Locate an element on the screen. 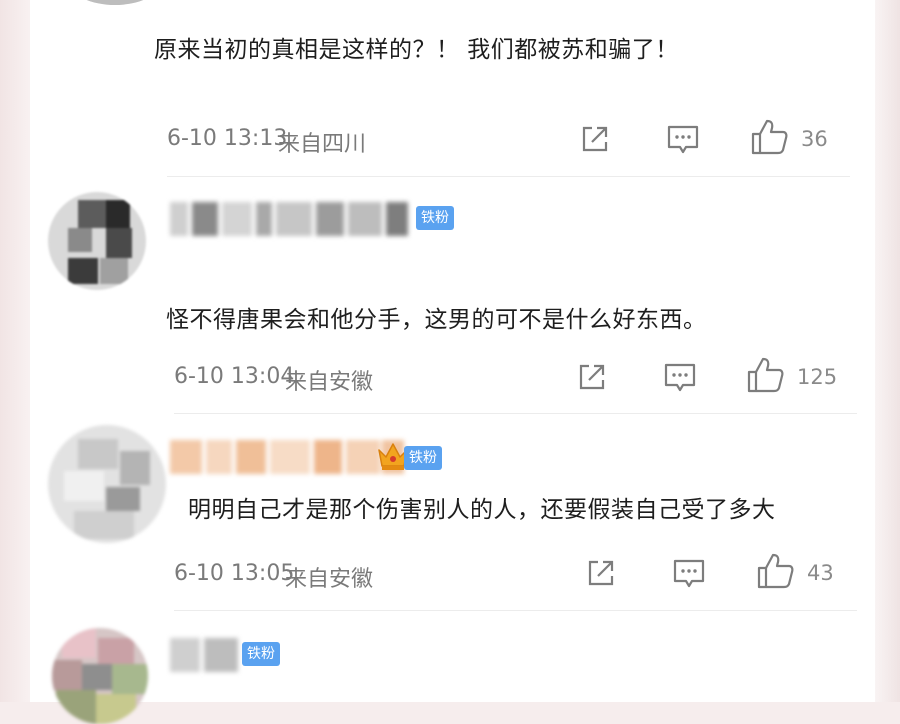 The width and height of the screenshot is (900, 724). like-count: 125 is located at coordinates (817, 377).